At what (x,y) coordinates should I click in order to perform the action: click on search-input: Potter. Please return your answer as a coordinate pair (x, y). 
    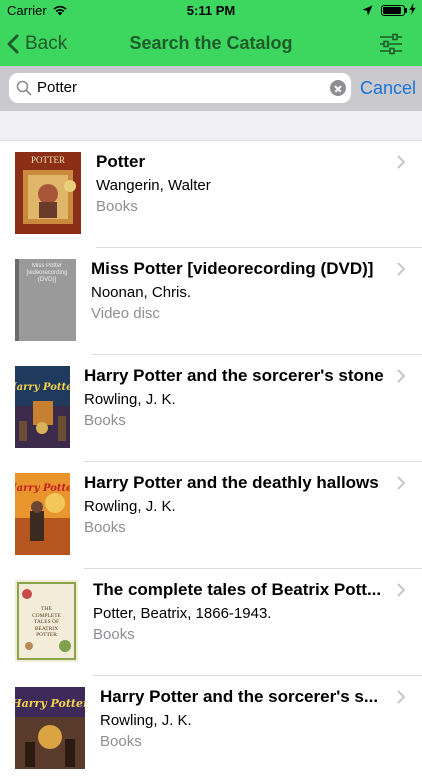
    Looking at the image, I should click on (180, 88).